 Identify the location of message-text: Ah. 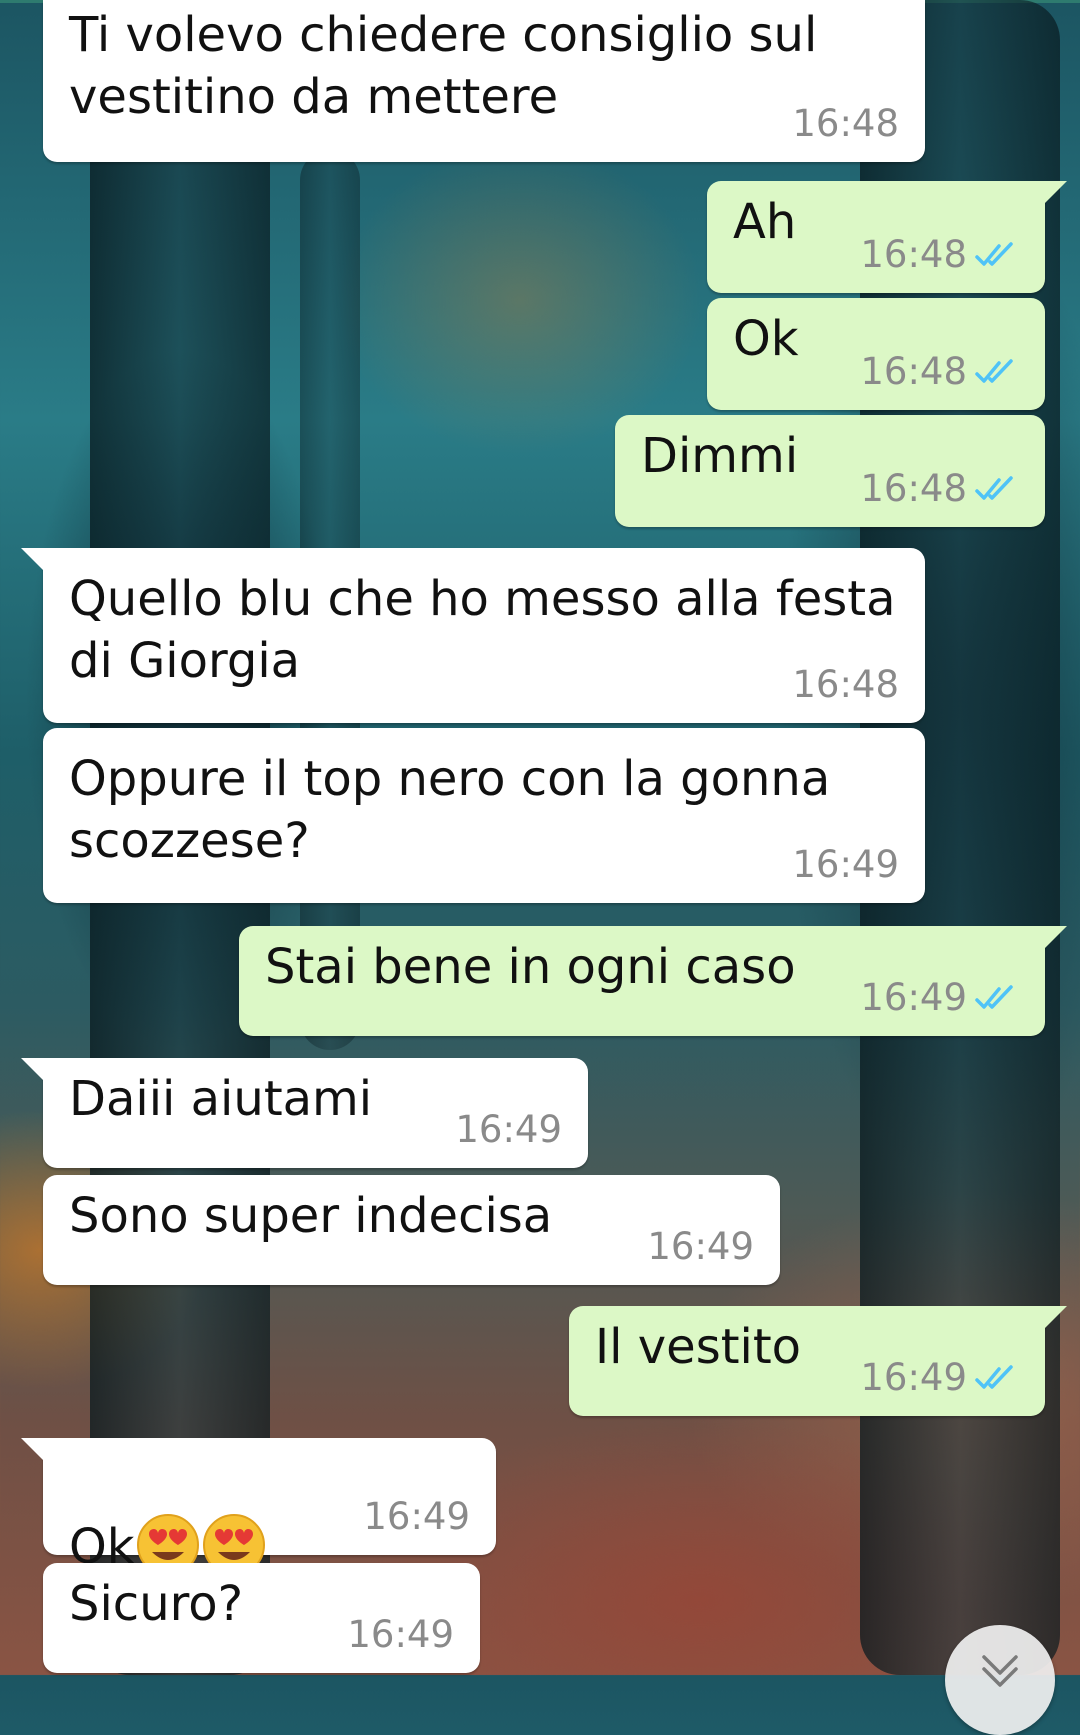
(765, 222).